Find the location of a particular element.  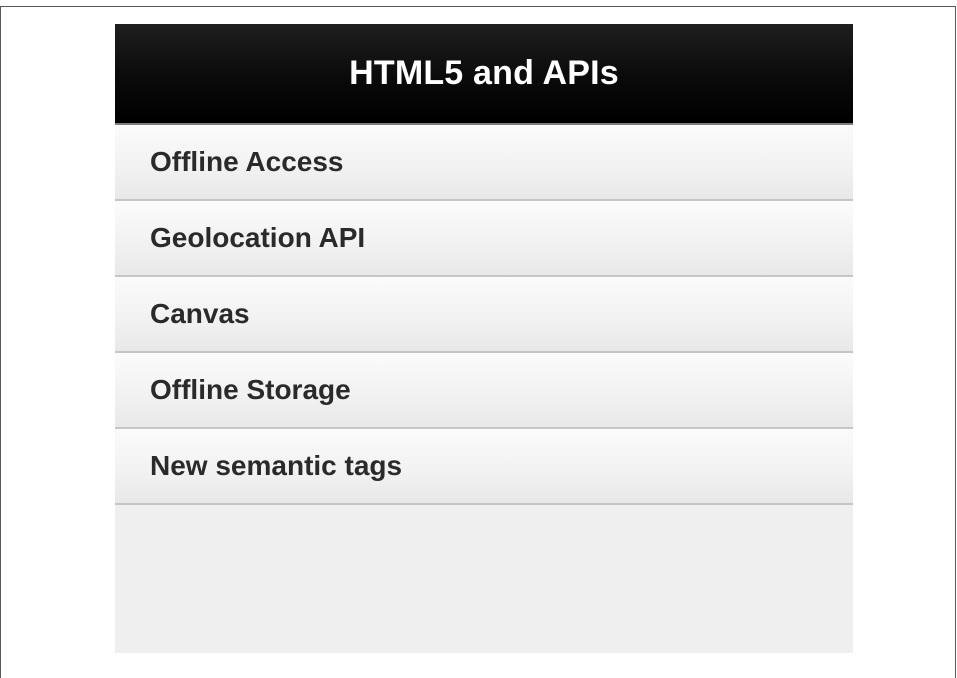

list-item-label: Offline Access is located at coordinates (247, 161).